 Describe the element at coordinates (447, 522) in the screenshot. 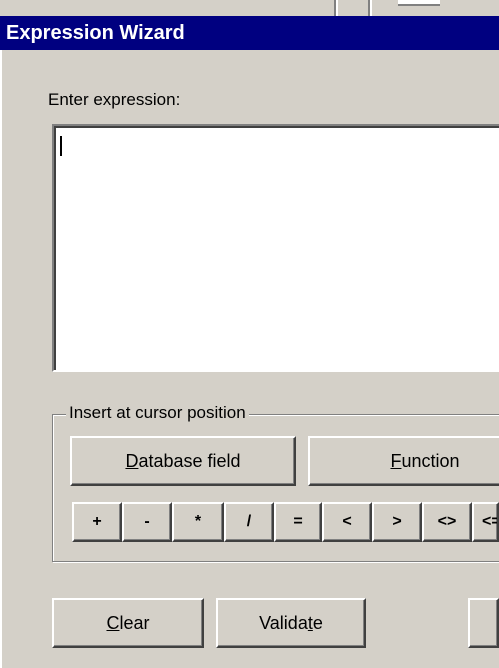

I see `operator-not-equal-button: <>` at that location.